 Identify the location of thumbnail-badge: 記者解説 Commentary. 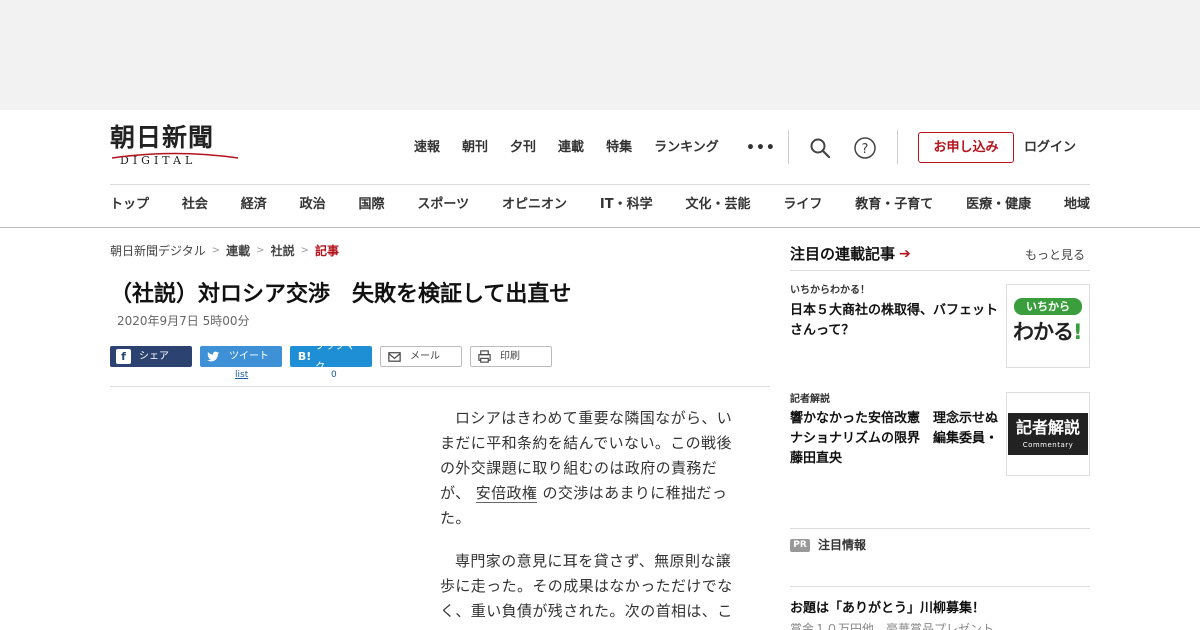
(1048, 434).